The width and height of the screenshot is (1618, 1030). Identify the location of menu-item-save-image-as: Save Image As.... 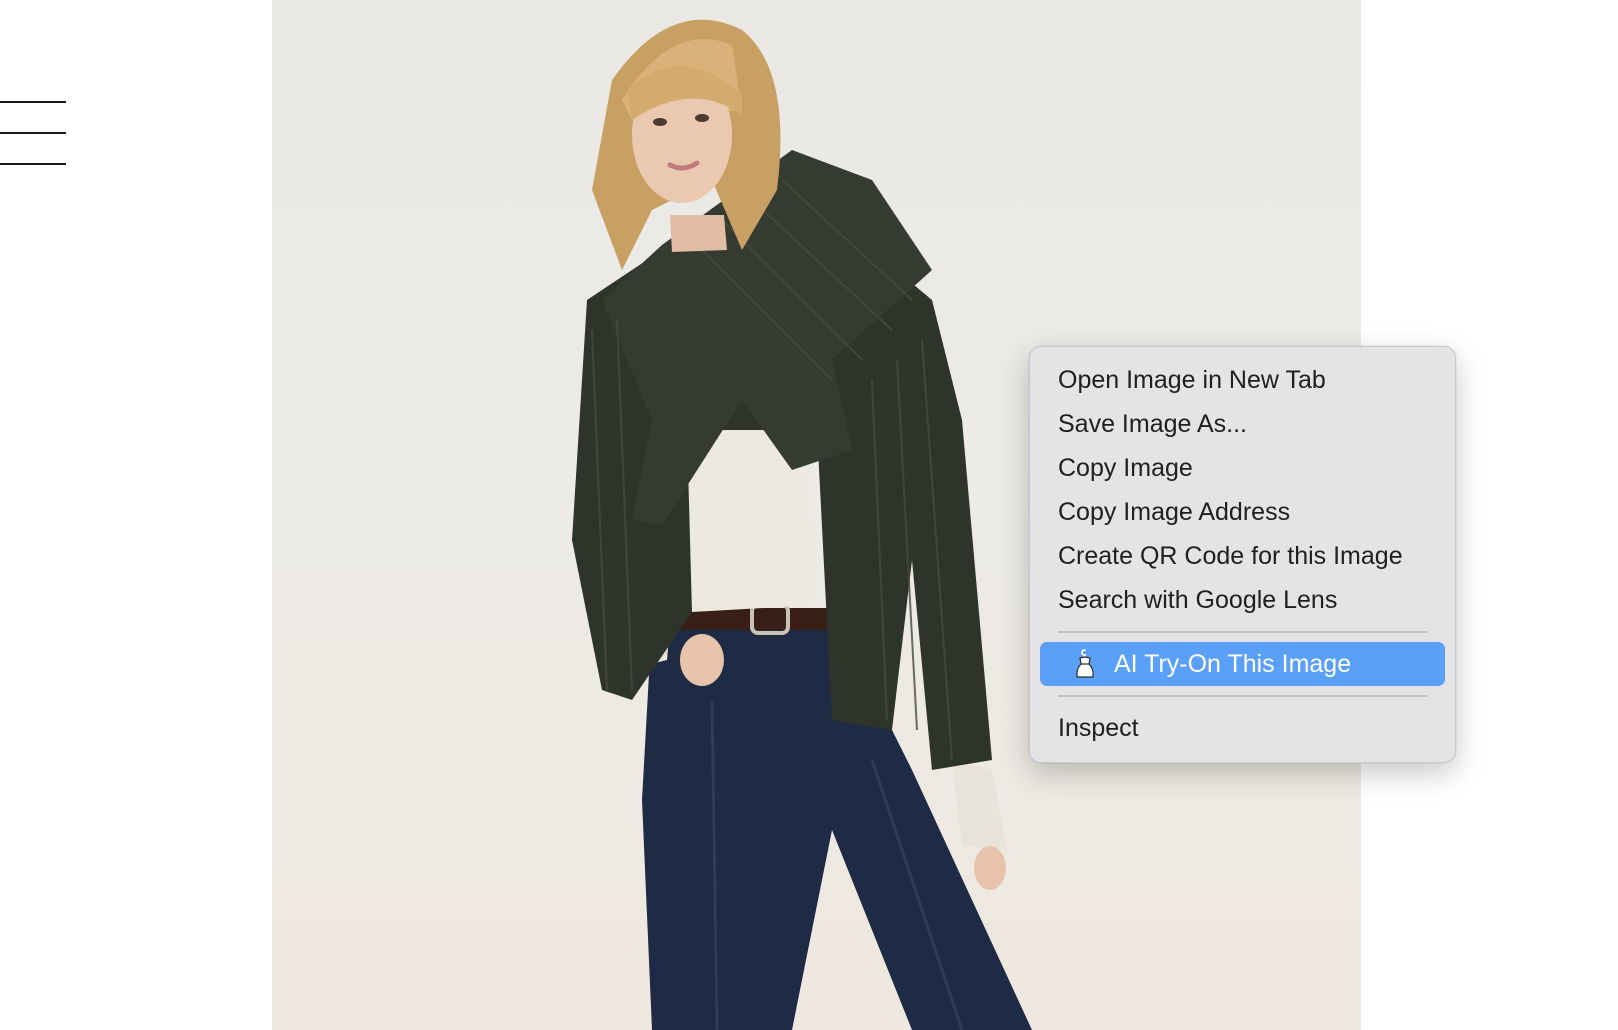
(1242, 424).